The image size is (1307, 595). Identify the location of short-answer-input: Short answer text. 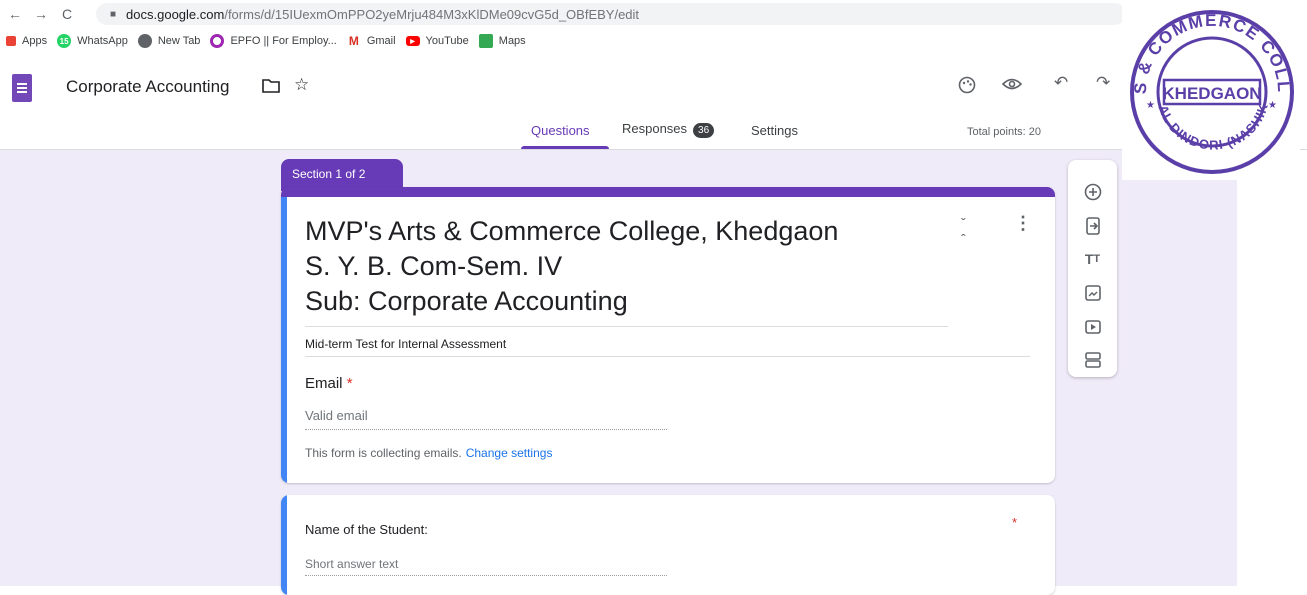
(352, 564).